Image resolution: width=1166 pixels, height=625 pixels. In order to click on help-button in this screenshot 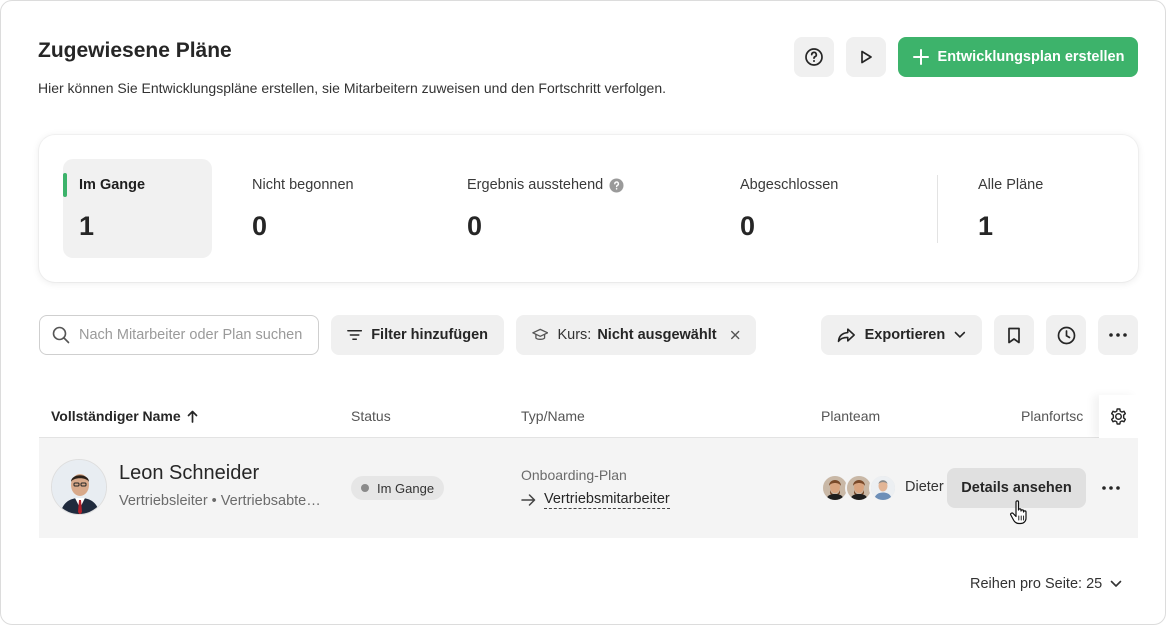, I will do `click(814, 57)`.